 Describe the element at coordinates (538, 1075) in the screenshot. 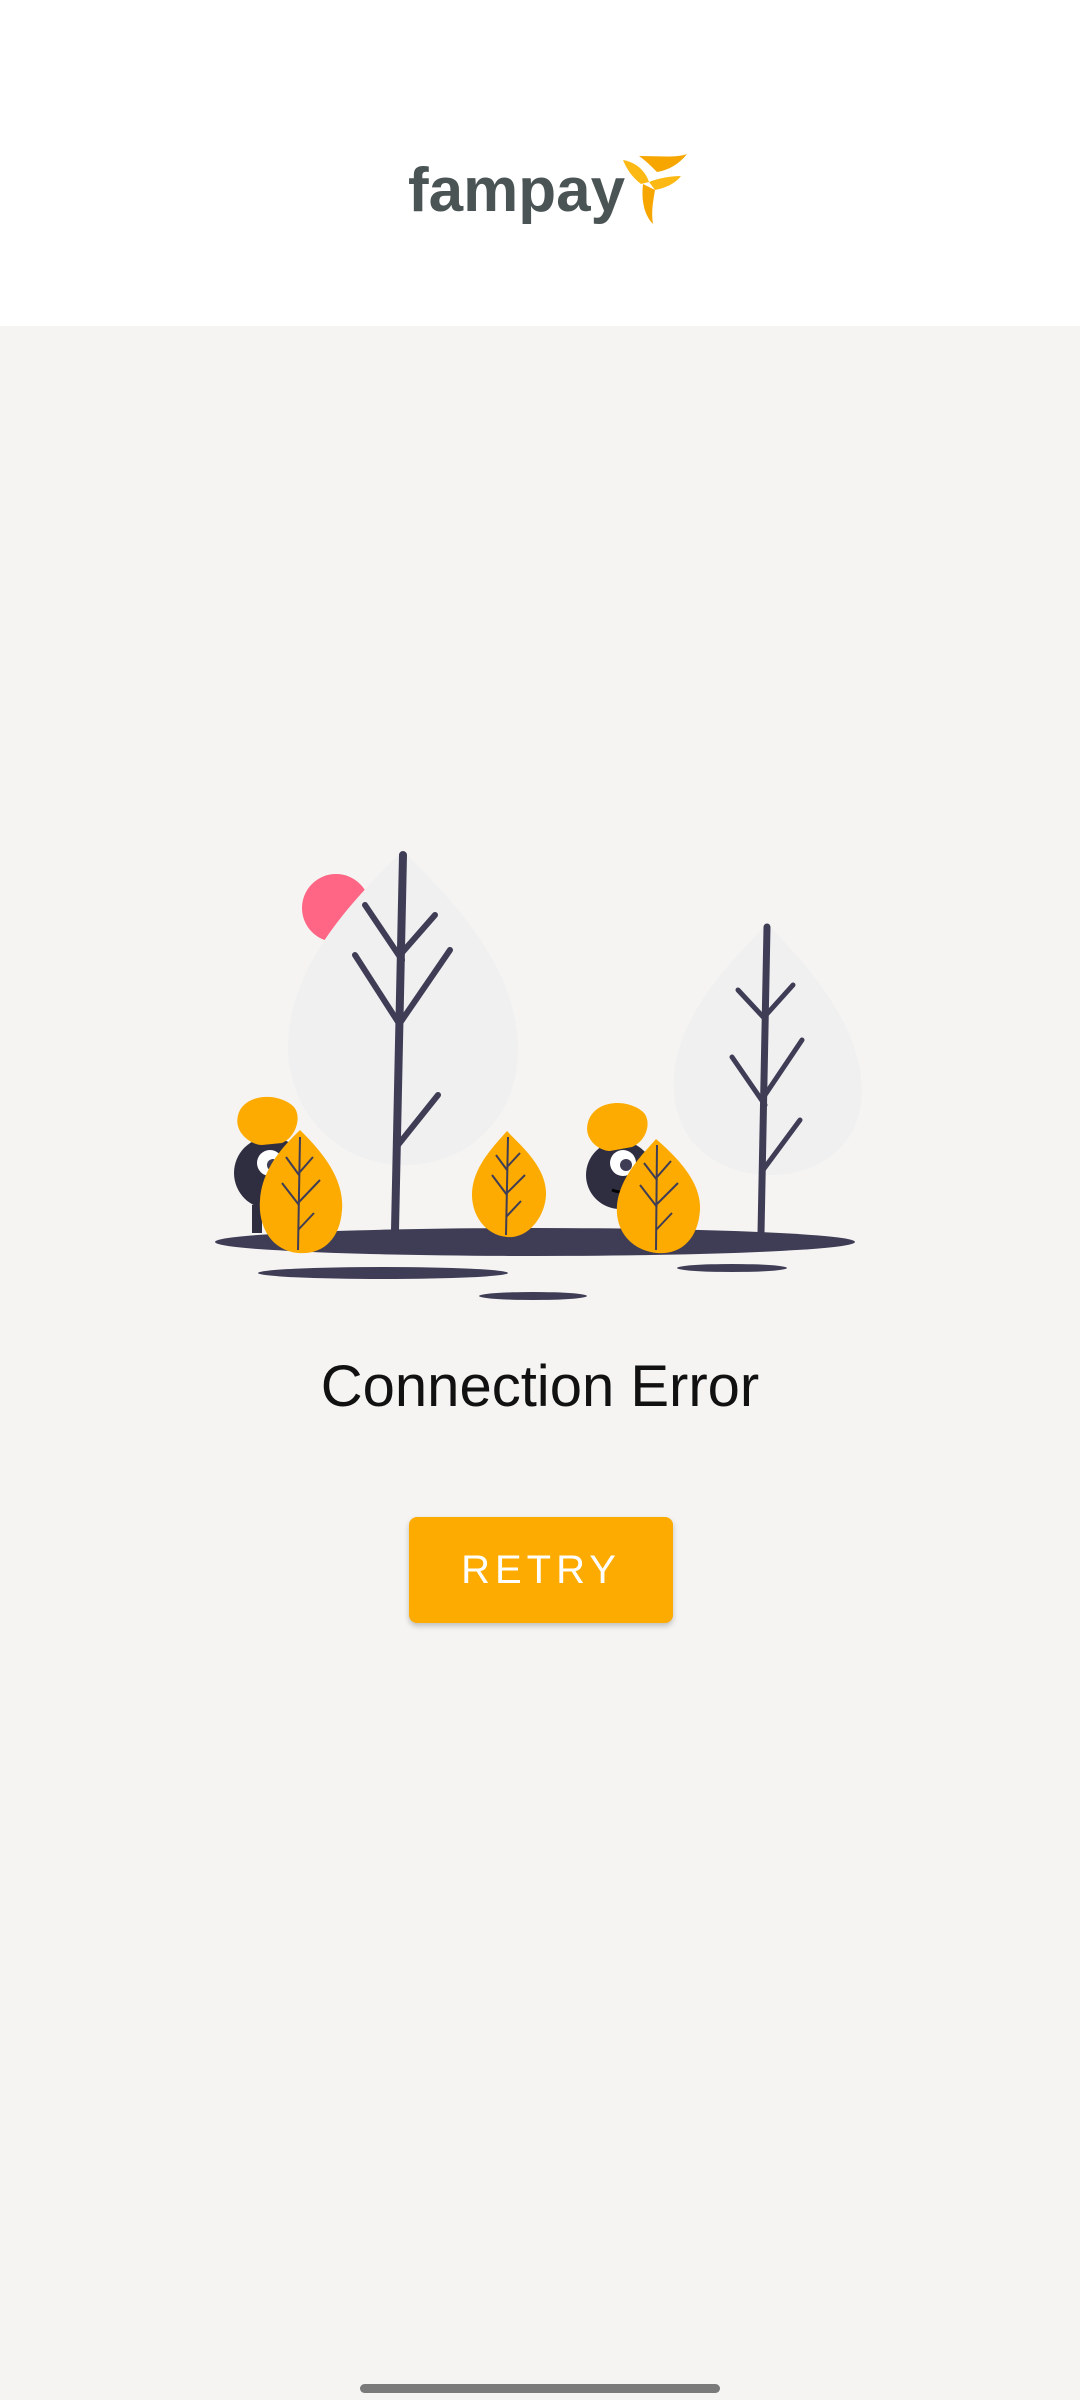

I see `trees-and-characters-illustration` at that location.